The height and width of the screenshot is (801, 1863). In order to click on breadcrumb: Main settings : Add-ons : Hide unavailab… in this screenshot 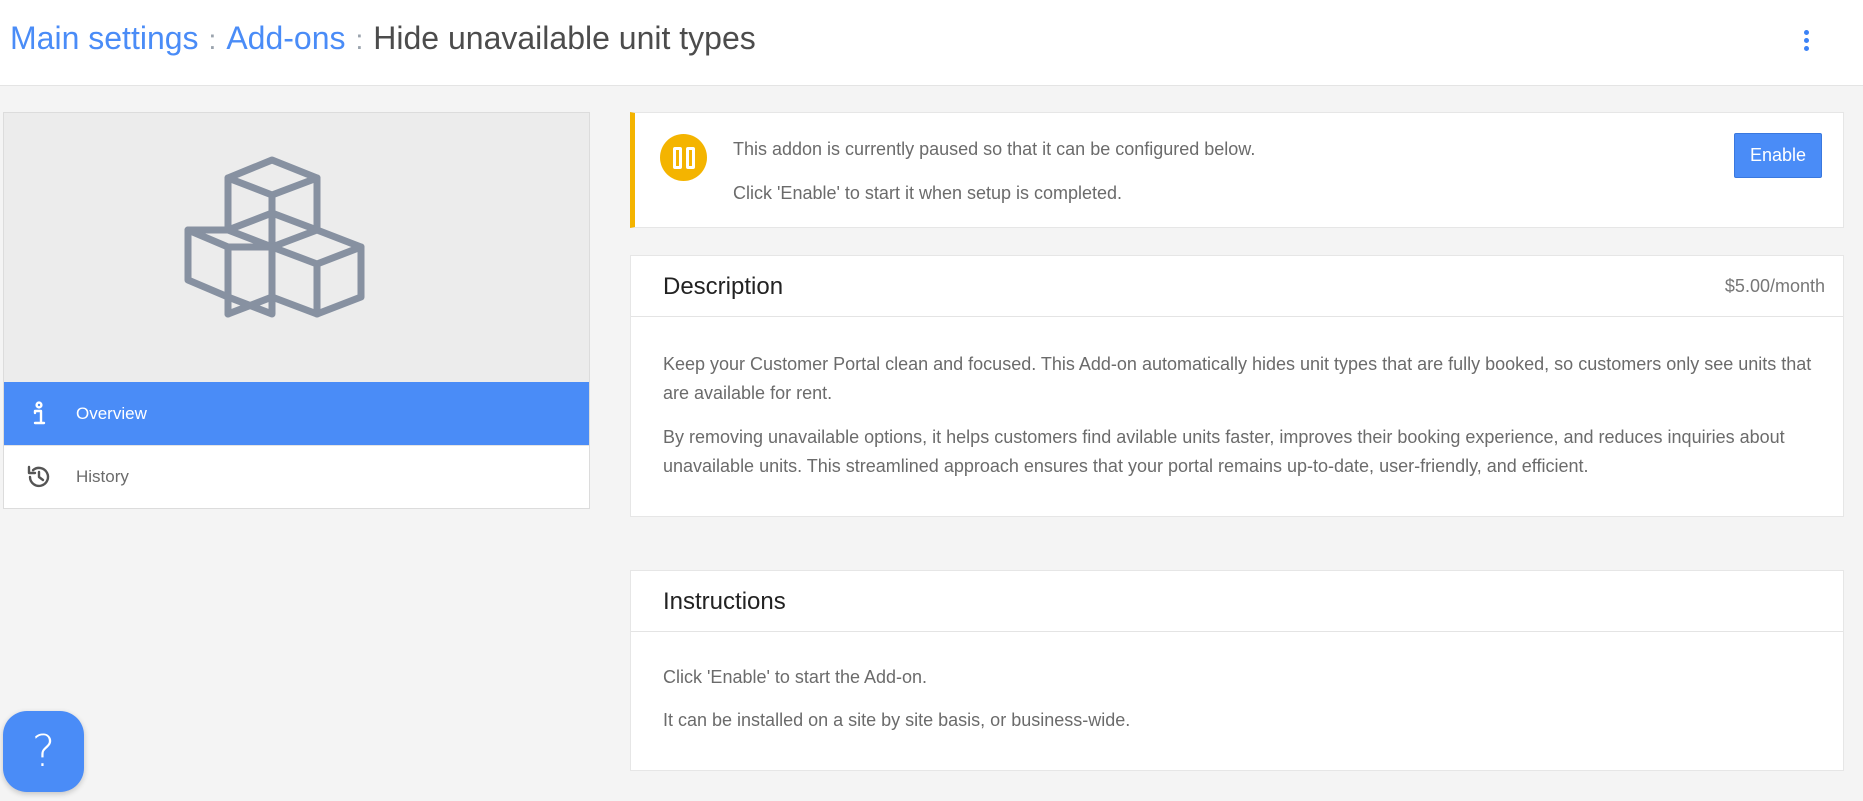, I will do `click(383, 38)`.